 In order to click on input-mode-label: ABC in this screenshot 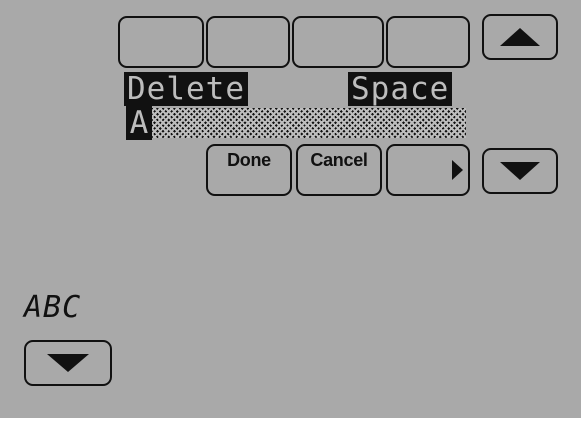, I will do `click(53, 307)`.